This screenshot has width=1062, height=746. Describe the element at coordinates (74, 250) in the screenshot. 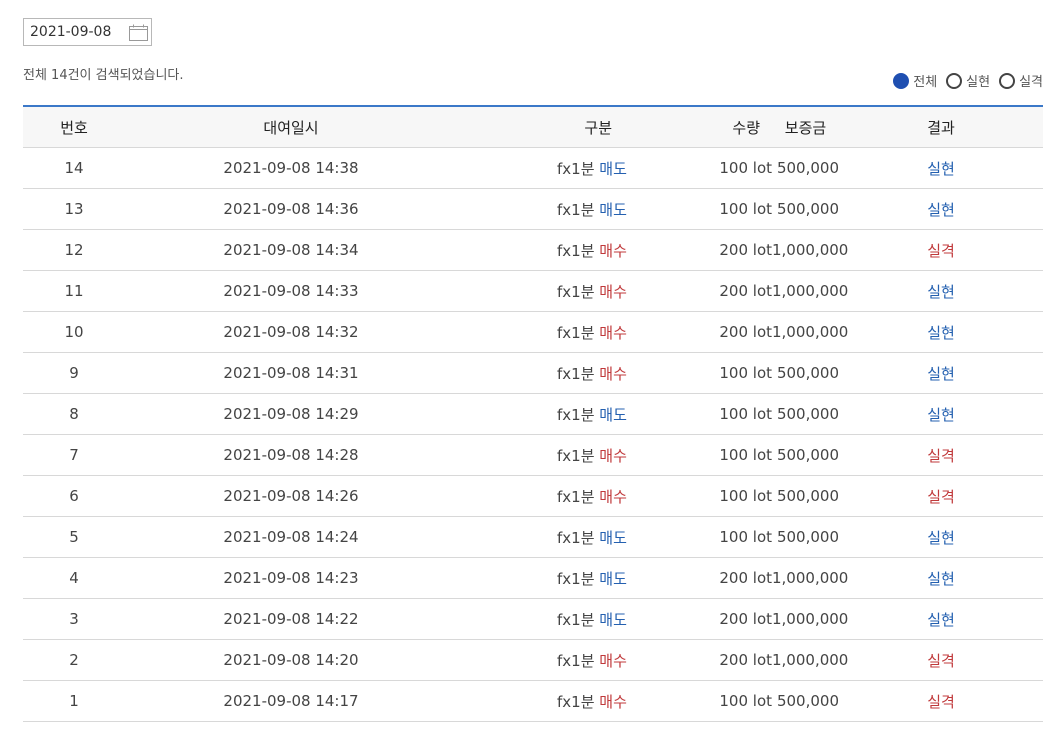

I see `cell-number: 12` at that location.